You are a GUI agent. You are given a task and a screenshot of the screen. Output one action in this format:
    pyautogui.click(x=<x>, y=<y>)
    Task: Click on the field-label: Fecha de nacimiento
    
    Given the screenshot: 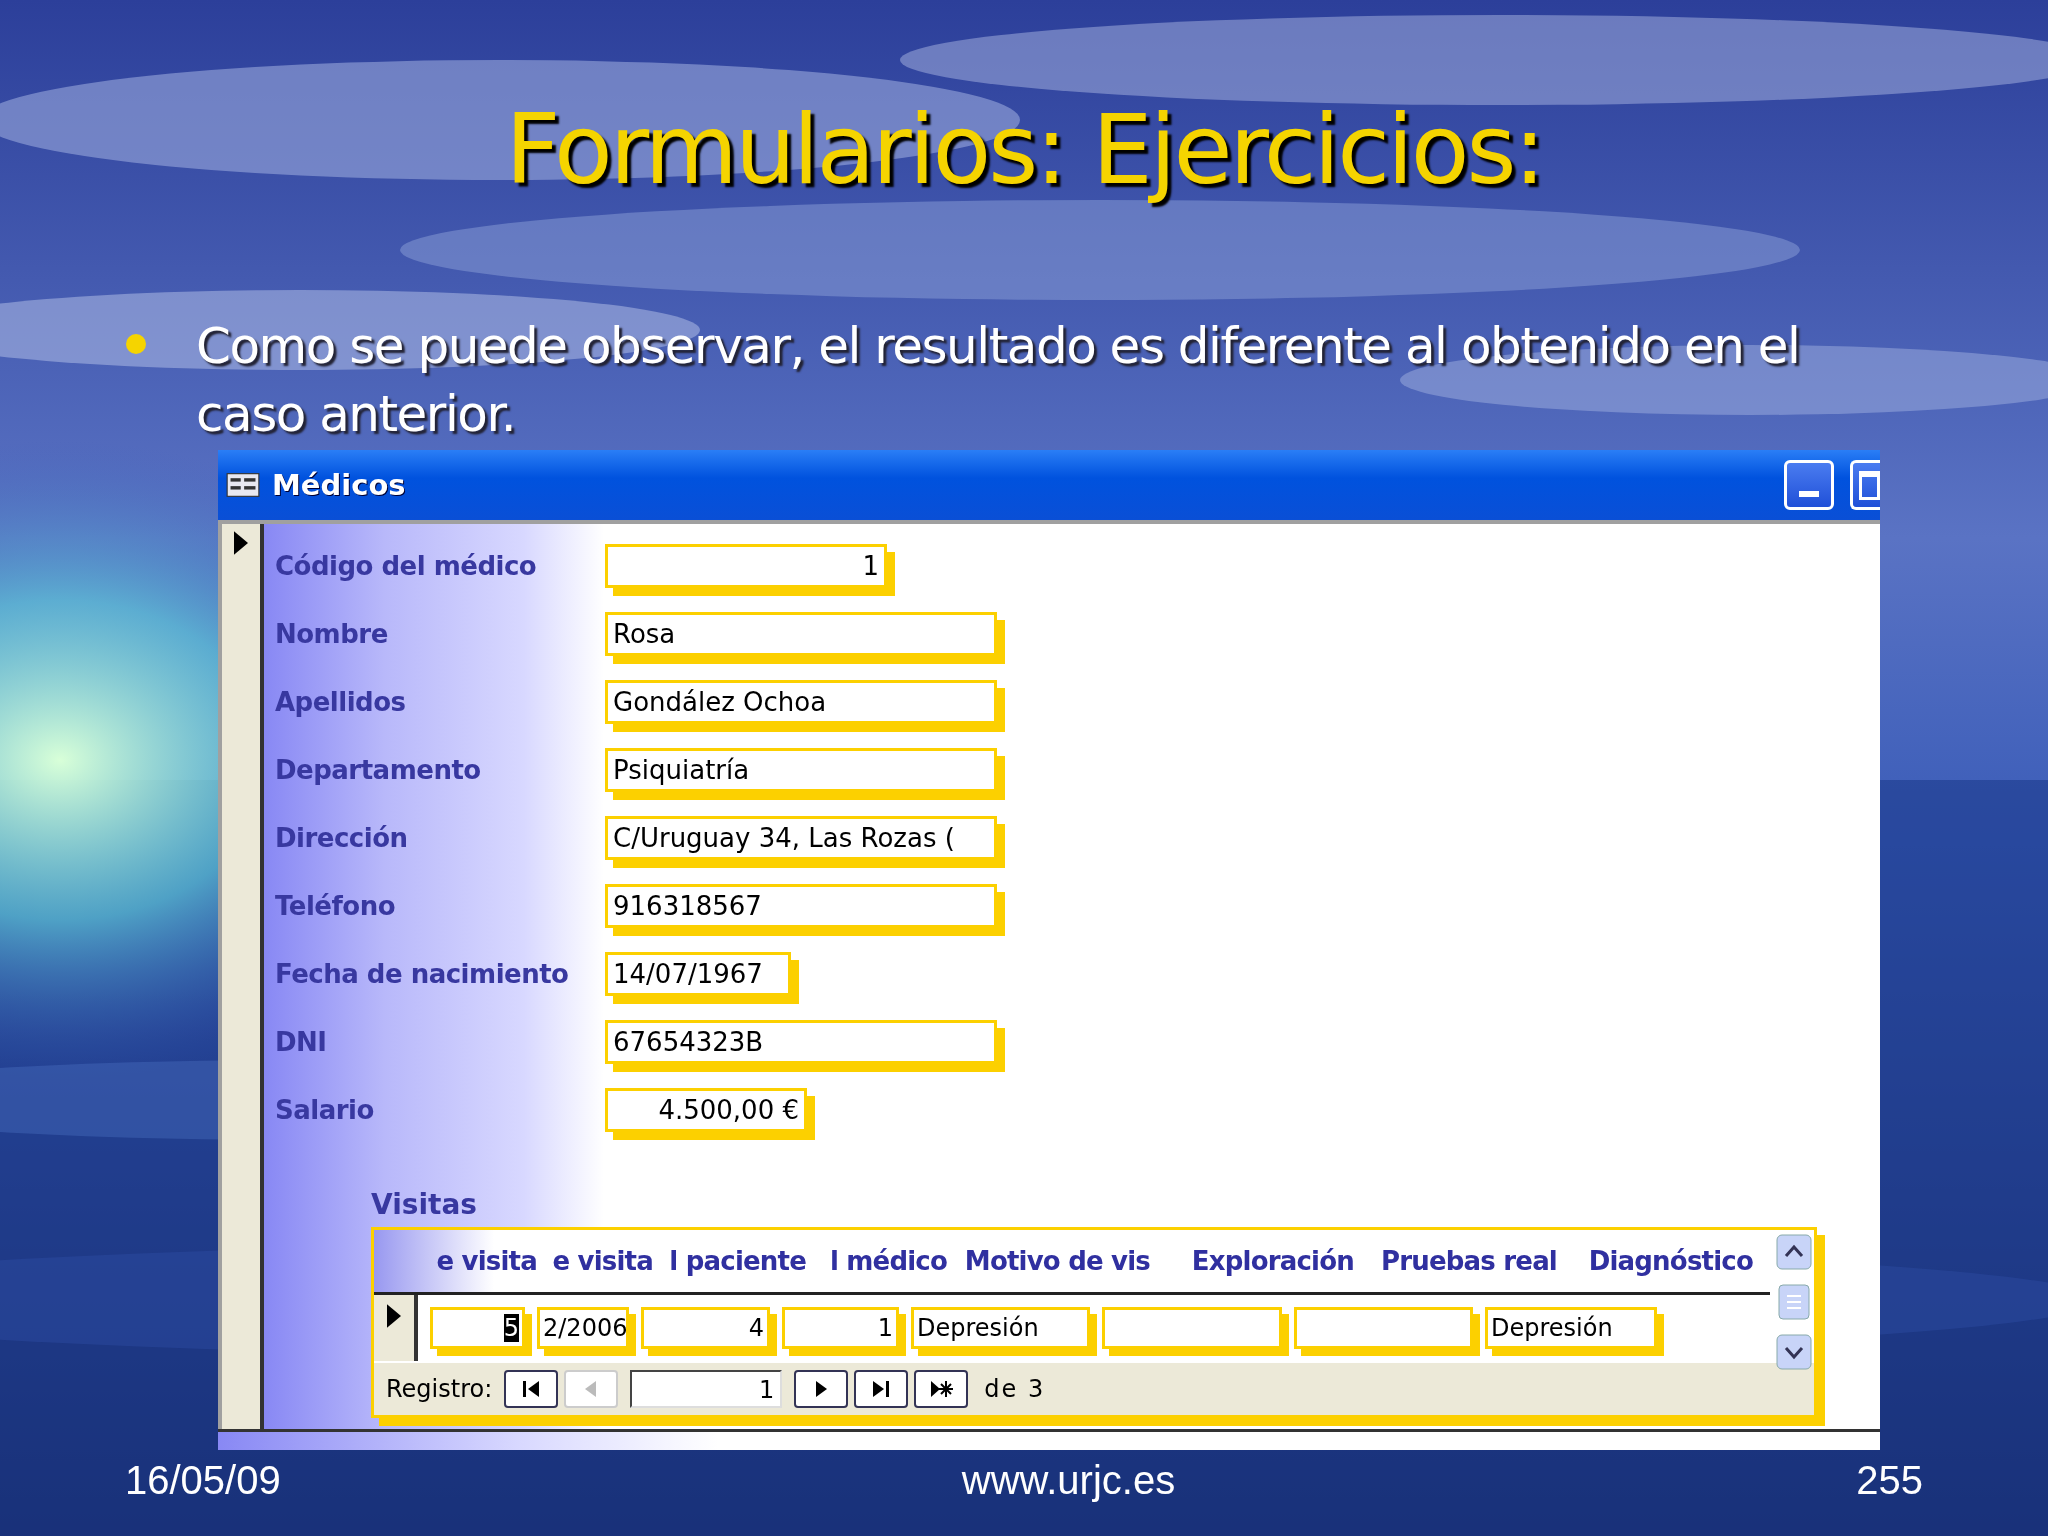 What is the action you would take?
    pyautogui.click(x=422, y=974)
    